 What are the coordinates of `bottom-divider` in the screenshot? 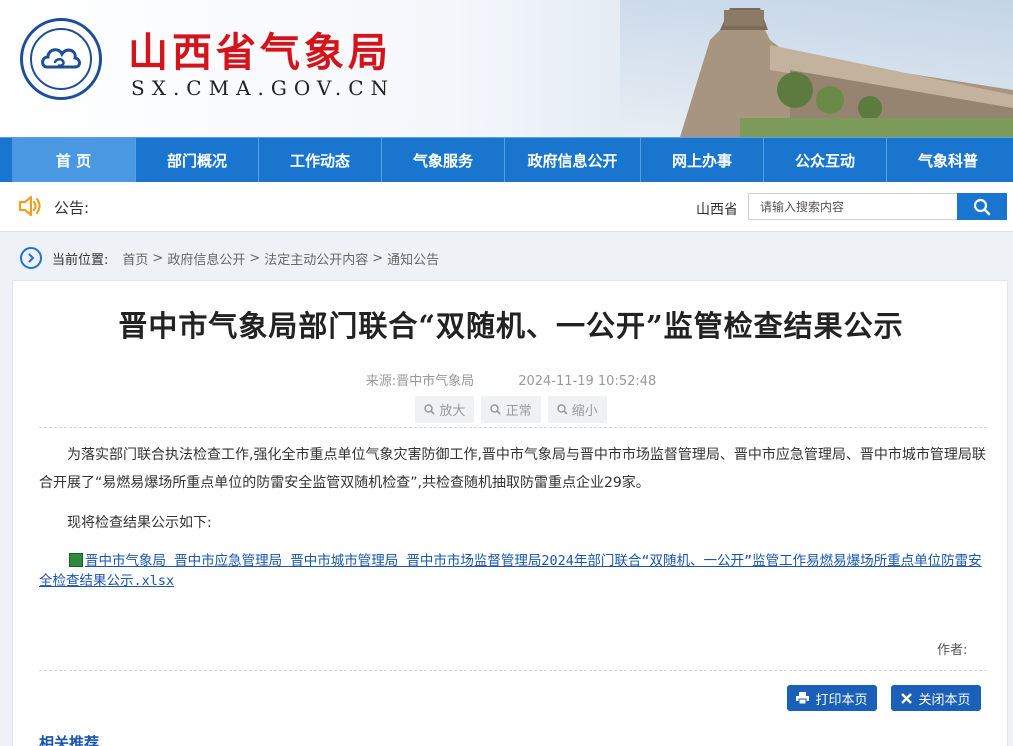 It's located at (513, 670).